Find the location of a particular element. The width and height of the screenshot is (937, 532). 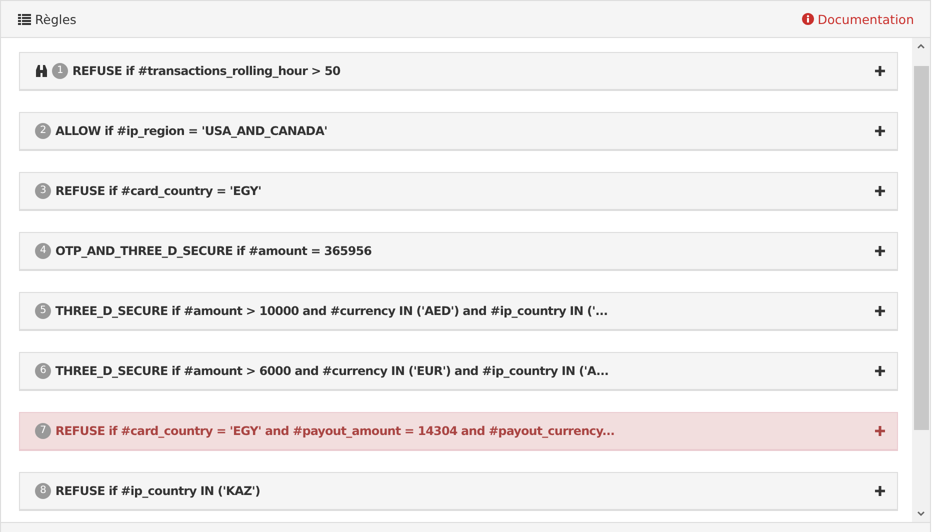

rule-condition: ALLOW if #ip_region = 'USA_AND_CANADA' is located at coordinates (191, 131).